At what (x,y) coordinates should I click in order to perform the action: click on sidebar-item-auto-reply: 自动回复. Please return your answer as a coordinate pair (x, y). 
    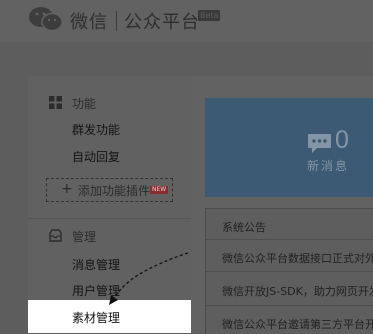
    Looking at the image, I should click on (96, 156).